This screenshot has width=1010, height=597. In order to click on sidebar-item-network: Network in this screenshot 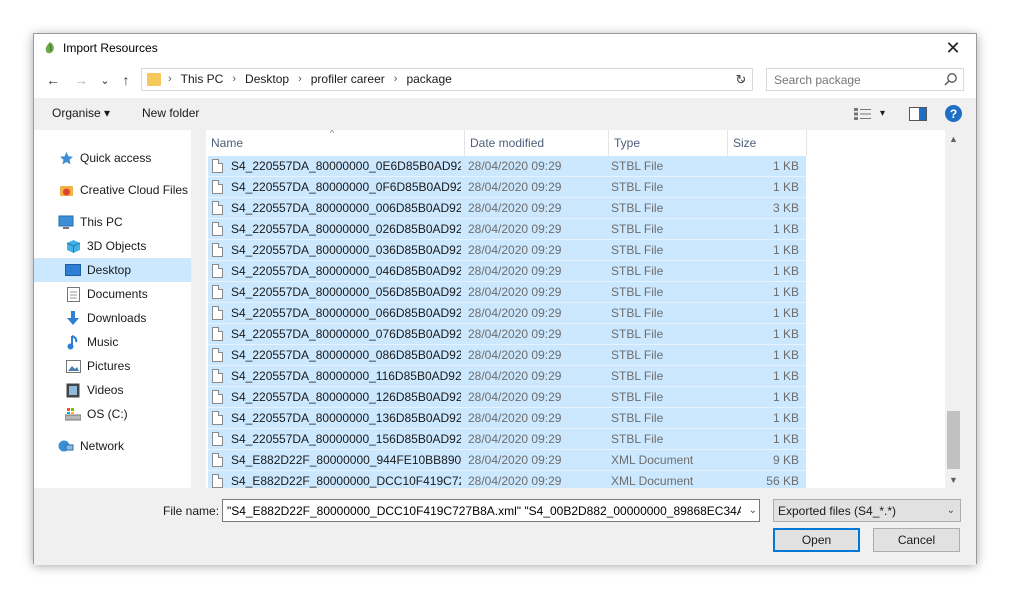, I will do `click(112, 446)`.